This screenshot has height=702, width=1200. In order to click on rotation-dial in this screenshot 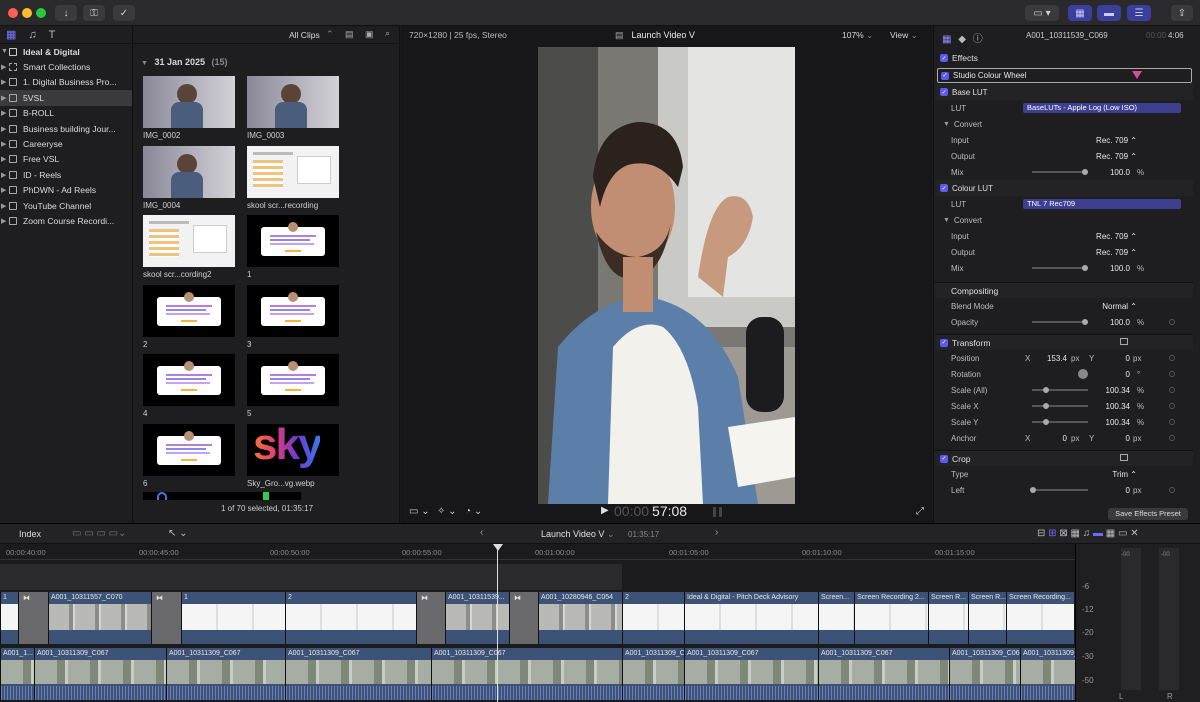, I will do `click(1083, 374)`.